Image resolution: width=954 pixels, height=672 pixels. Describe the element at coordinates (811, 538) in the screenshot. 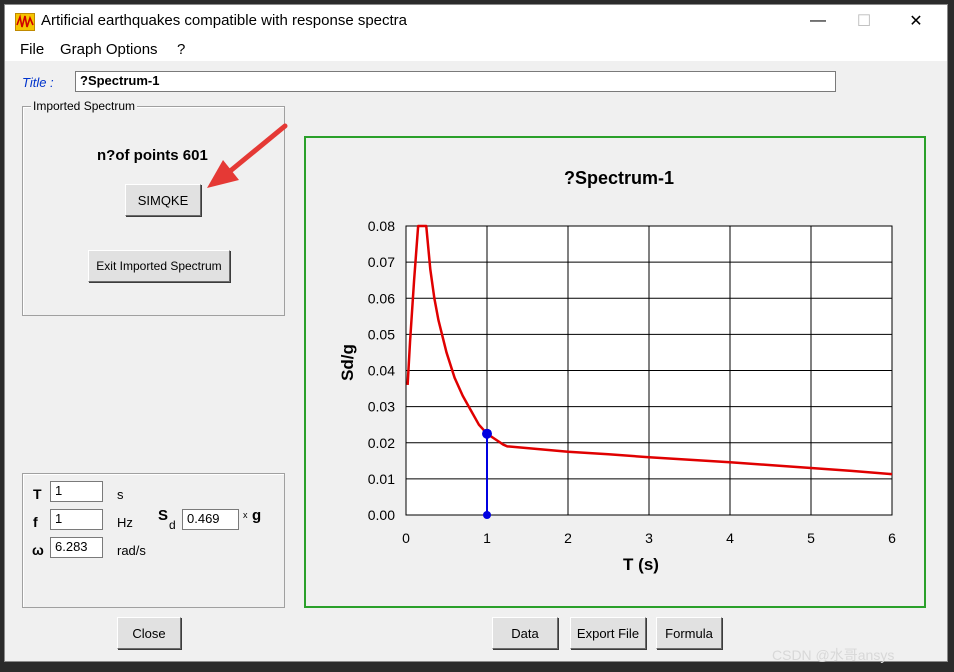

I see `x-tick-label: 5` at that location.